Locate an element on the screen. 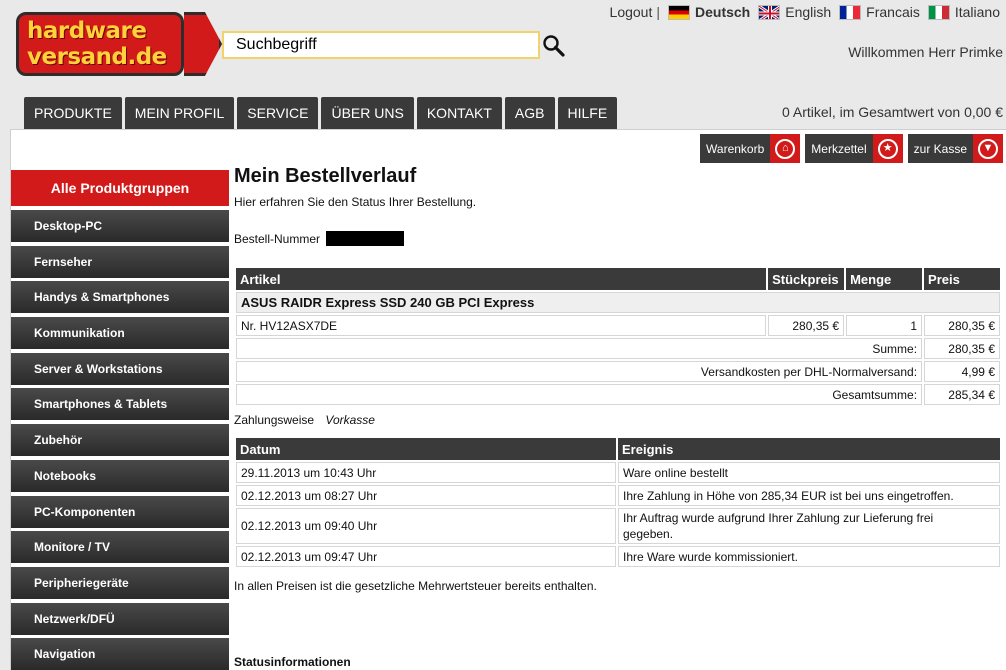 The height and width of the screenshot is (670, 1006). checkout-button: zur Kasse ▼ is located at coordinates (955, 148).